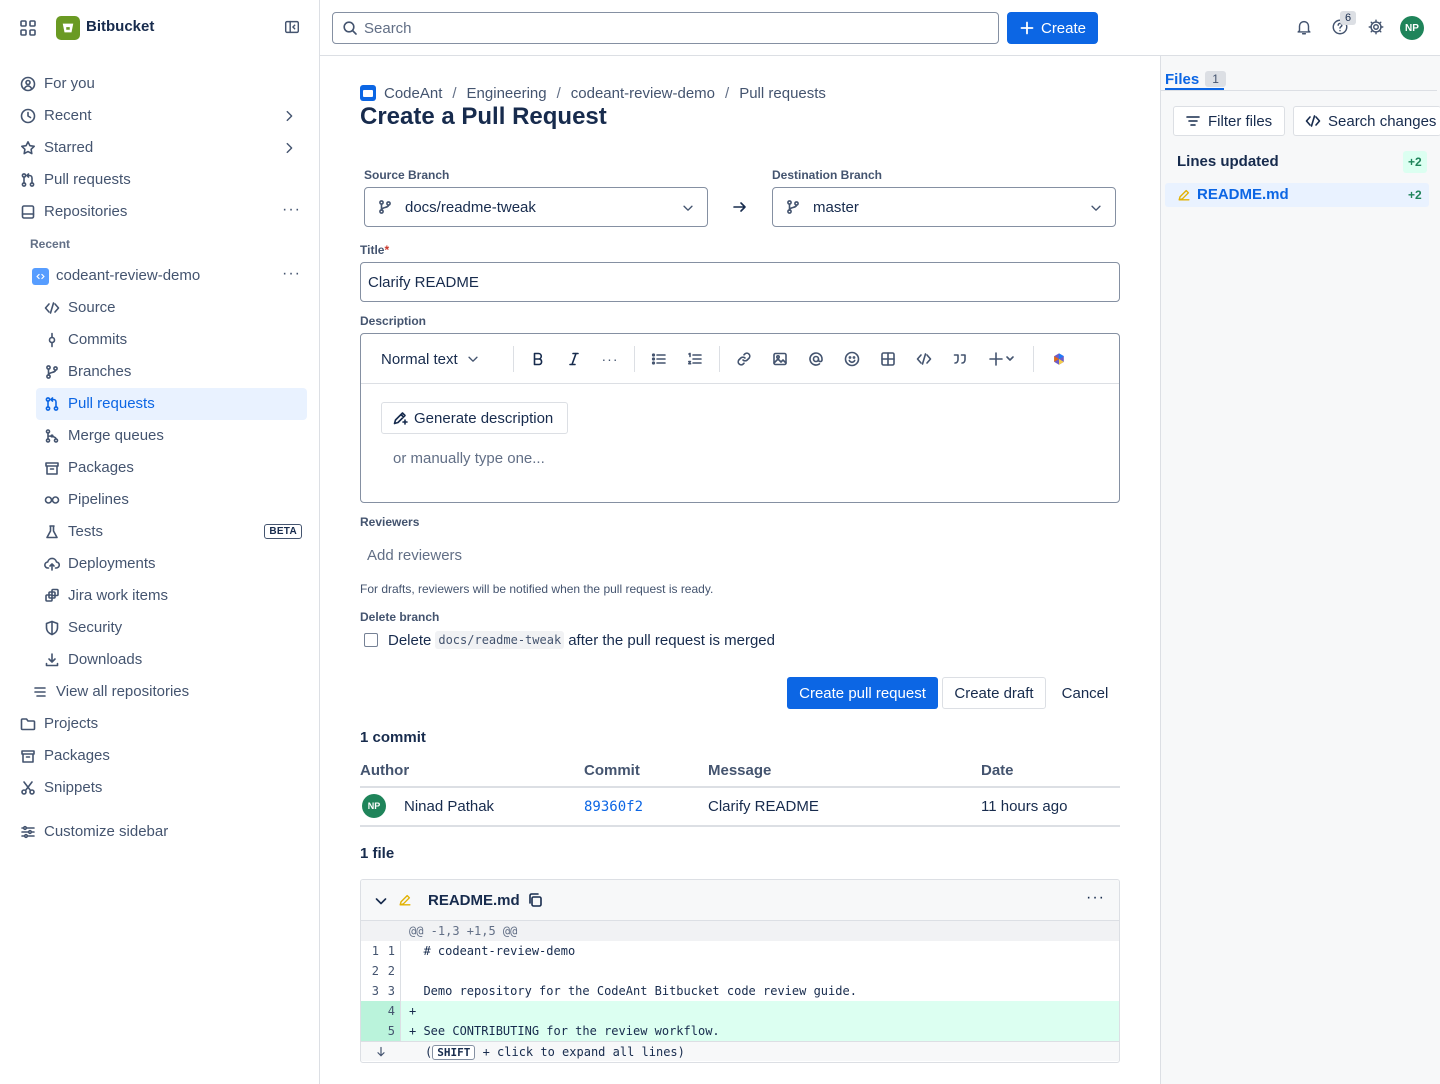 This screenshot has height=1084, width=1440. Describe the element at coordinates (780, 359) in the screenshot. I see `image-icon` at that location.